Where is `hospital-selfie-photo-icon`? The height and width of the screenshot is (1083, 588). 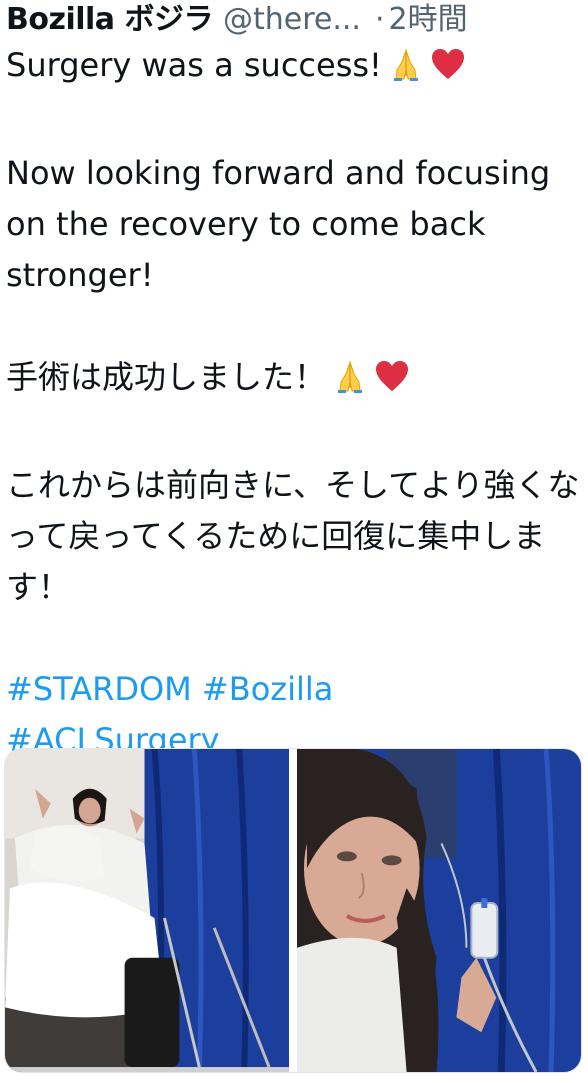
hospital-selfie-photo-icon is located at coordinates (439, 910).